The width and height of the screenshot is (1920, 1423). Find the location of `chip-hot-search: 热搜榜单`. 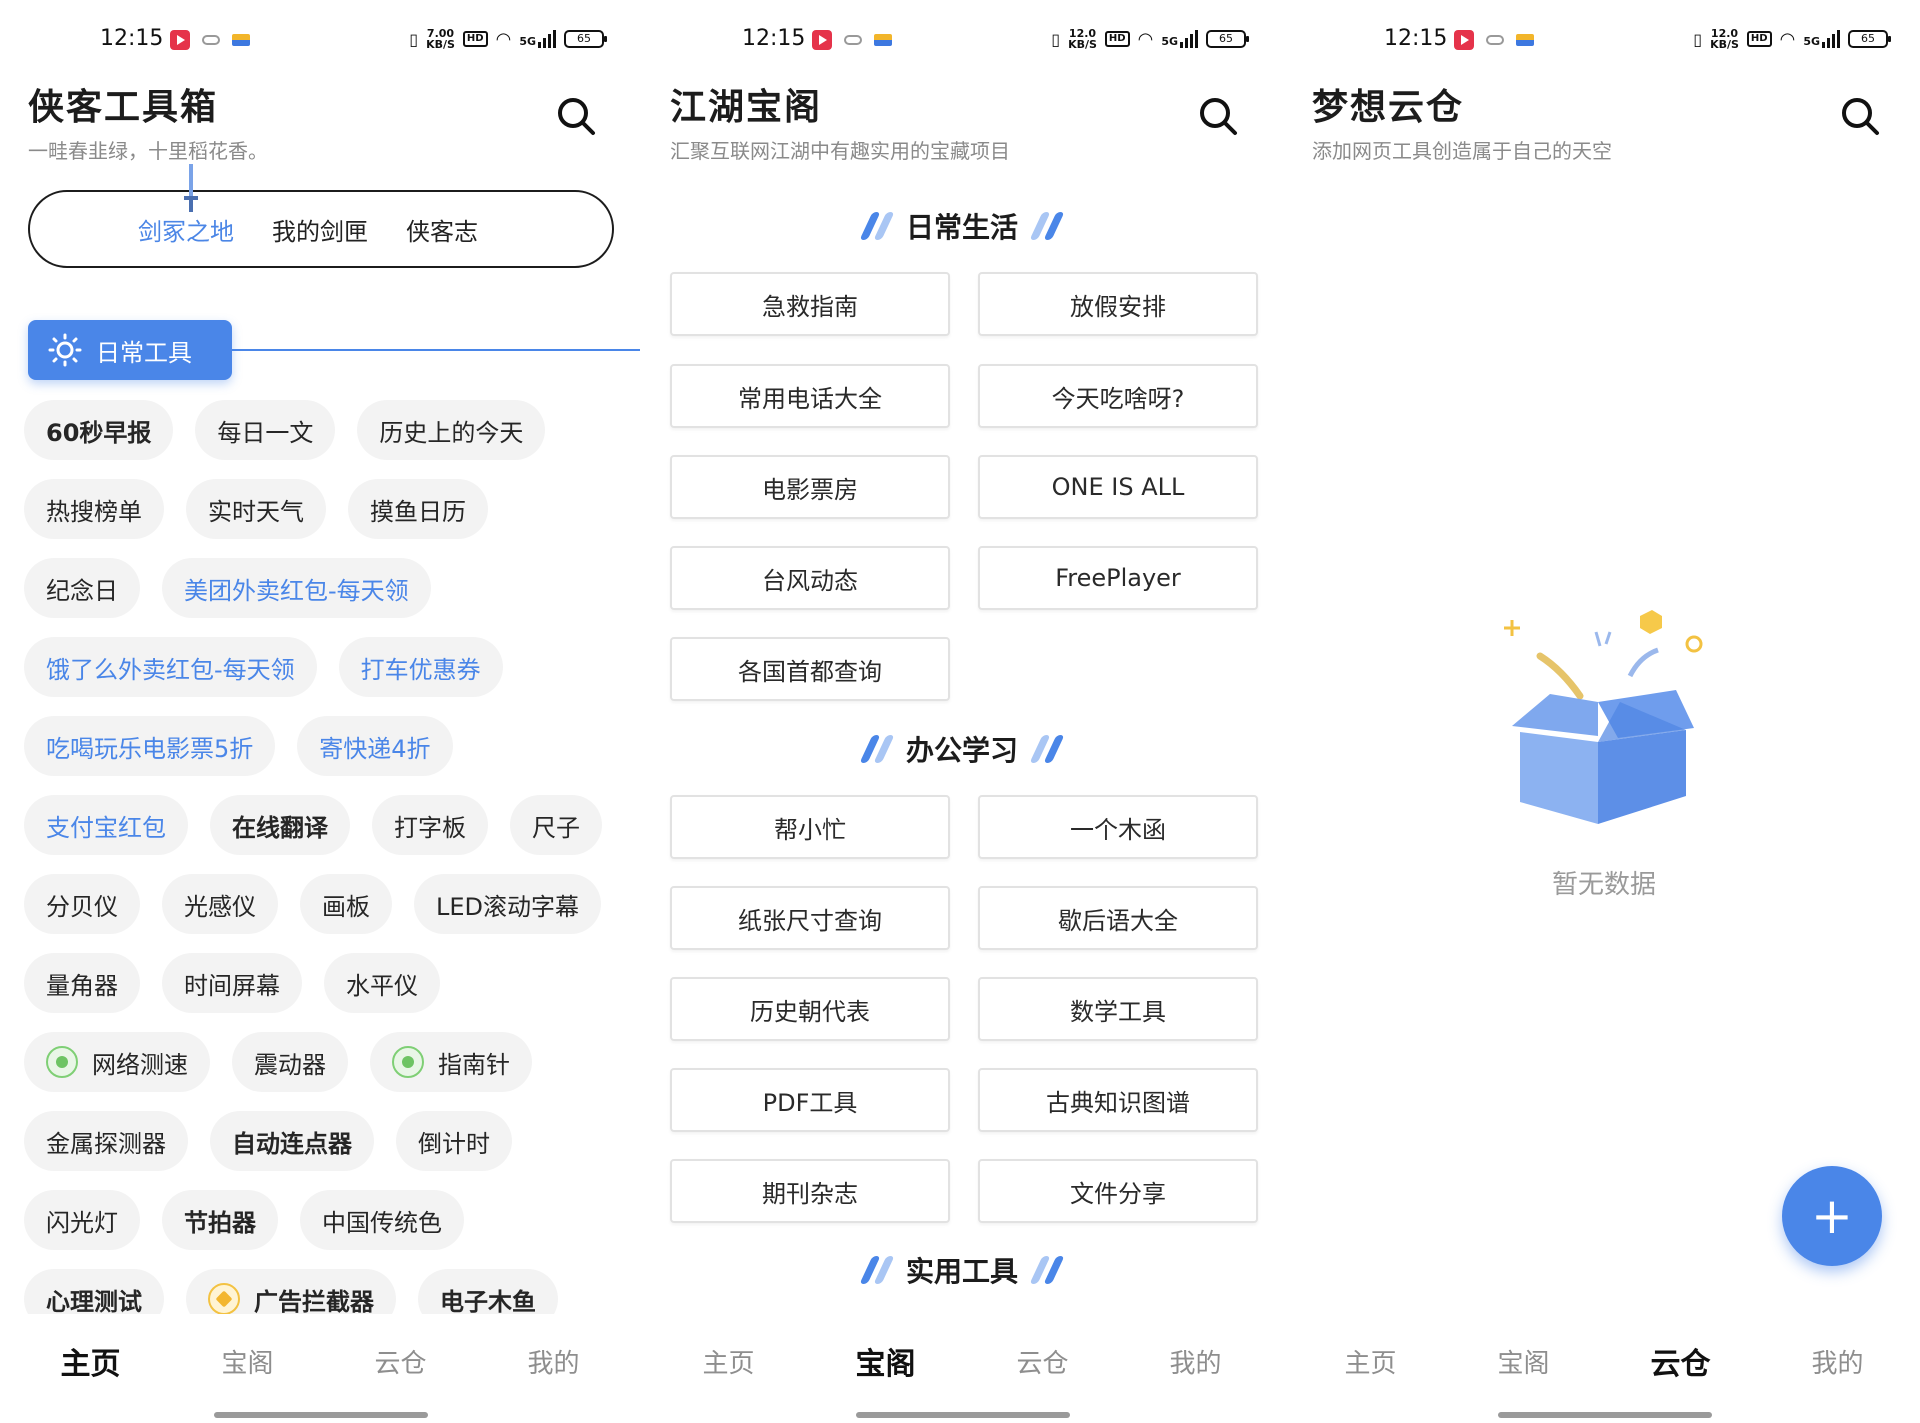

chip-hot-search: 热搜榜单 is located at coordinates (94, 509).